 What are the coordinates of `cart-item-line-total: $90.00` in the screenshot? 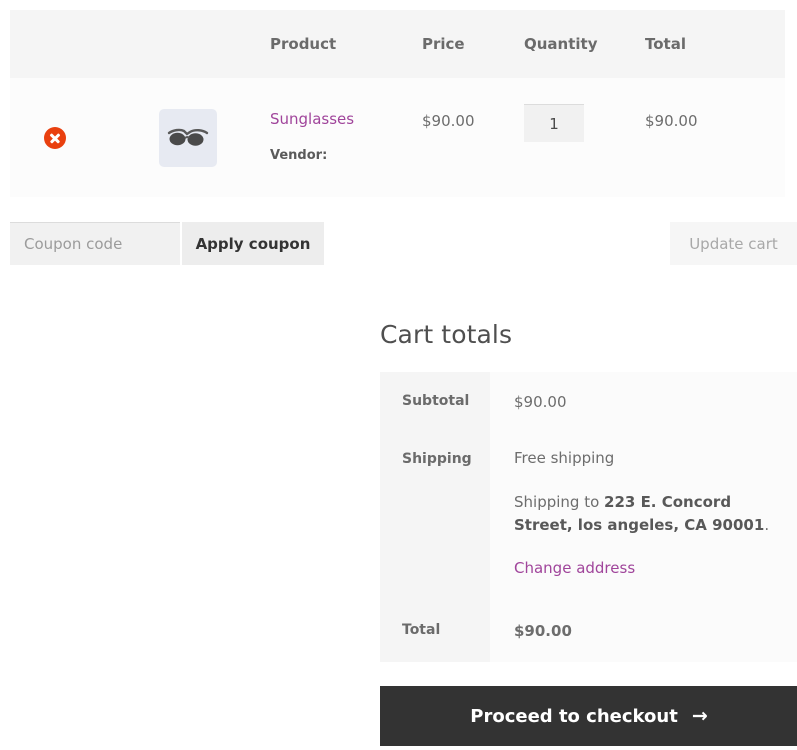 It's located at (715, 137).